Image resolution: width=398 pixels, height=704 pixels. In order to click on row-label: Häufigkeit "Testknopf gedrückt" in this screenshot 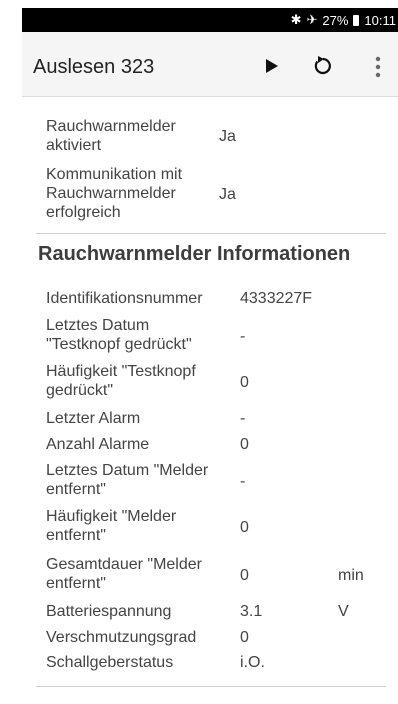, I will do `click(121, 381)`.